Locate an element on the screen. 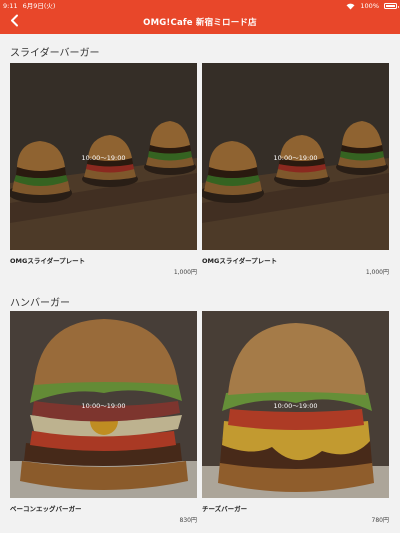 This screenshot has width=400, height=533. status-bar: 9:11 6月9日(火) 100% is located at coordinates (201, 6).